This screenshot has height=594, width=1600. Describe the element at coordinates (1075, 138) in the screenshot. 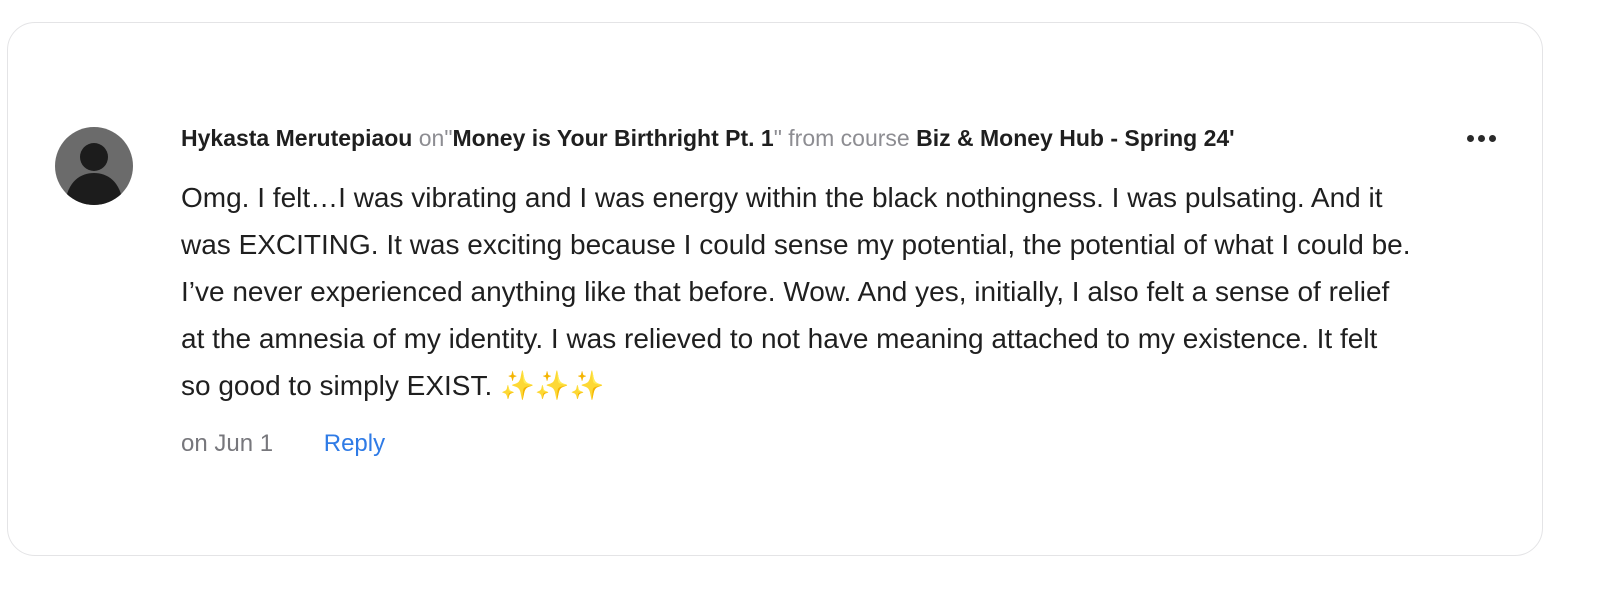

I see `course-name-link: Biz & Money Hub - Spring 24'` at that location.